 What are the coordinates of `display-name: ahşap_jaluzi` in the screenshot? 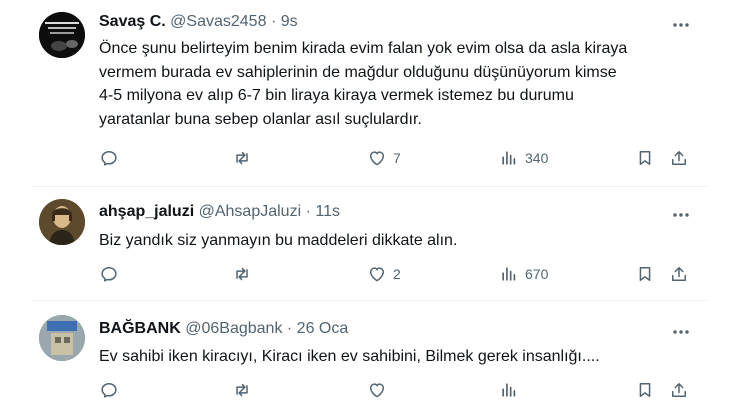 It's located at (146, 211).